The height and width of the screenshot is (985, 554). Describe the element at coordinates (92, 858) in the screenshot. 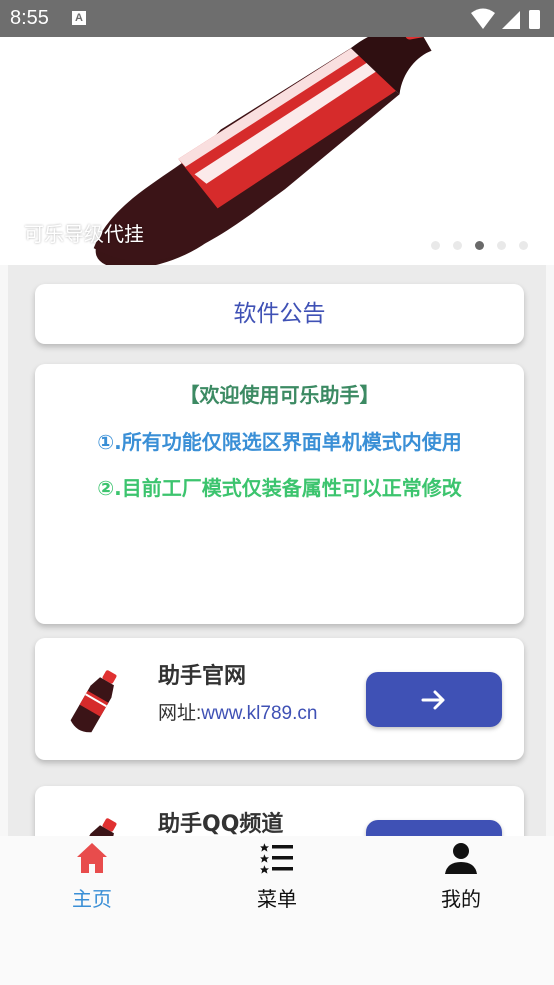

I see `home-icon` at that location.